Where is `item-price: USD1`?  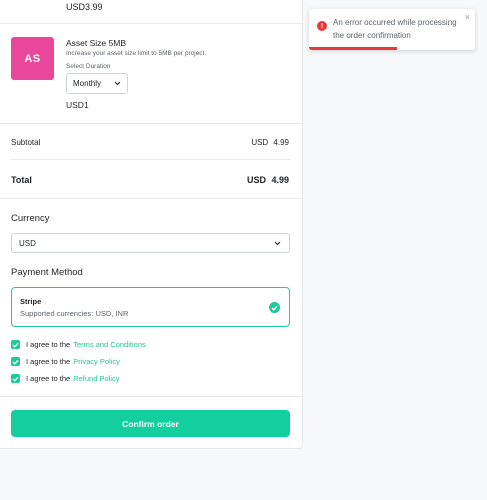
item-price: USD1 is located at coordinates (77, 105).